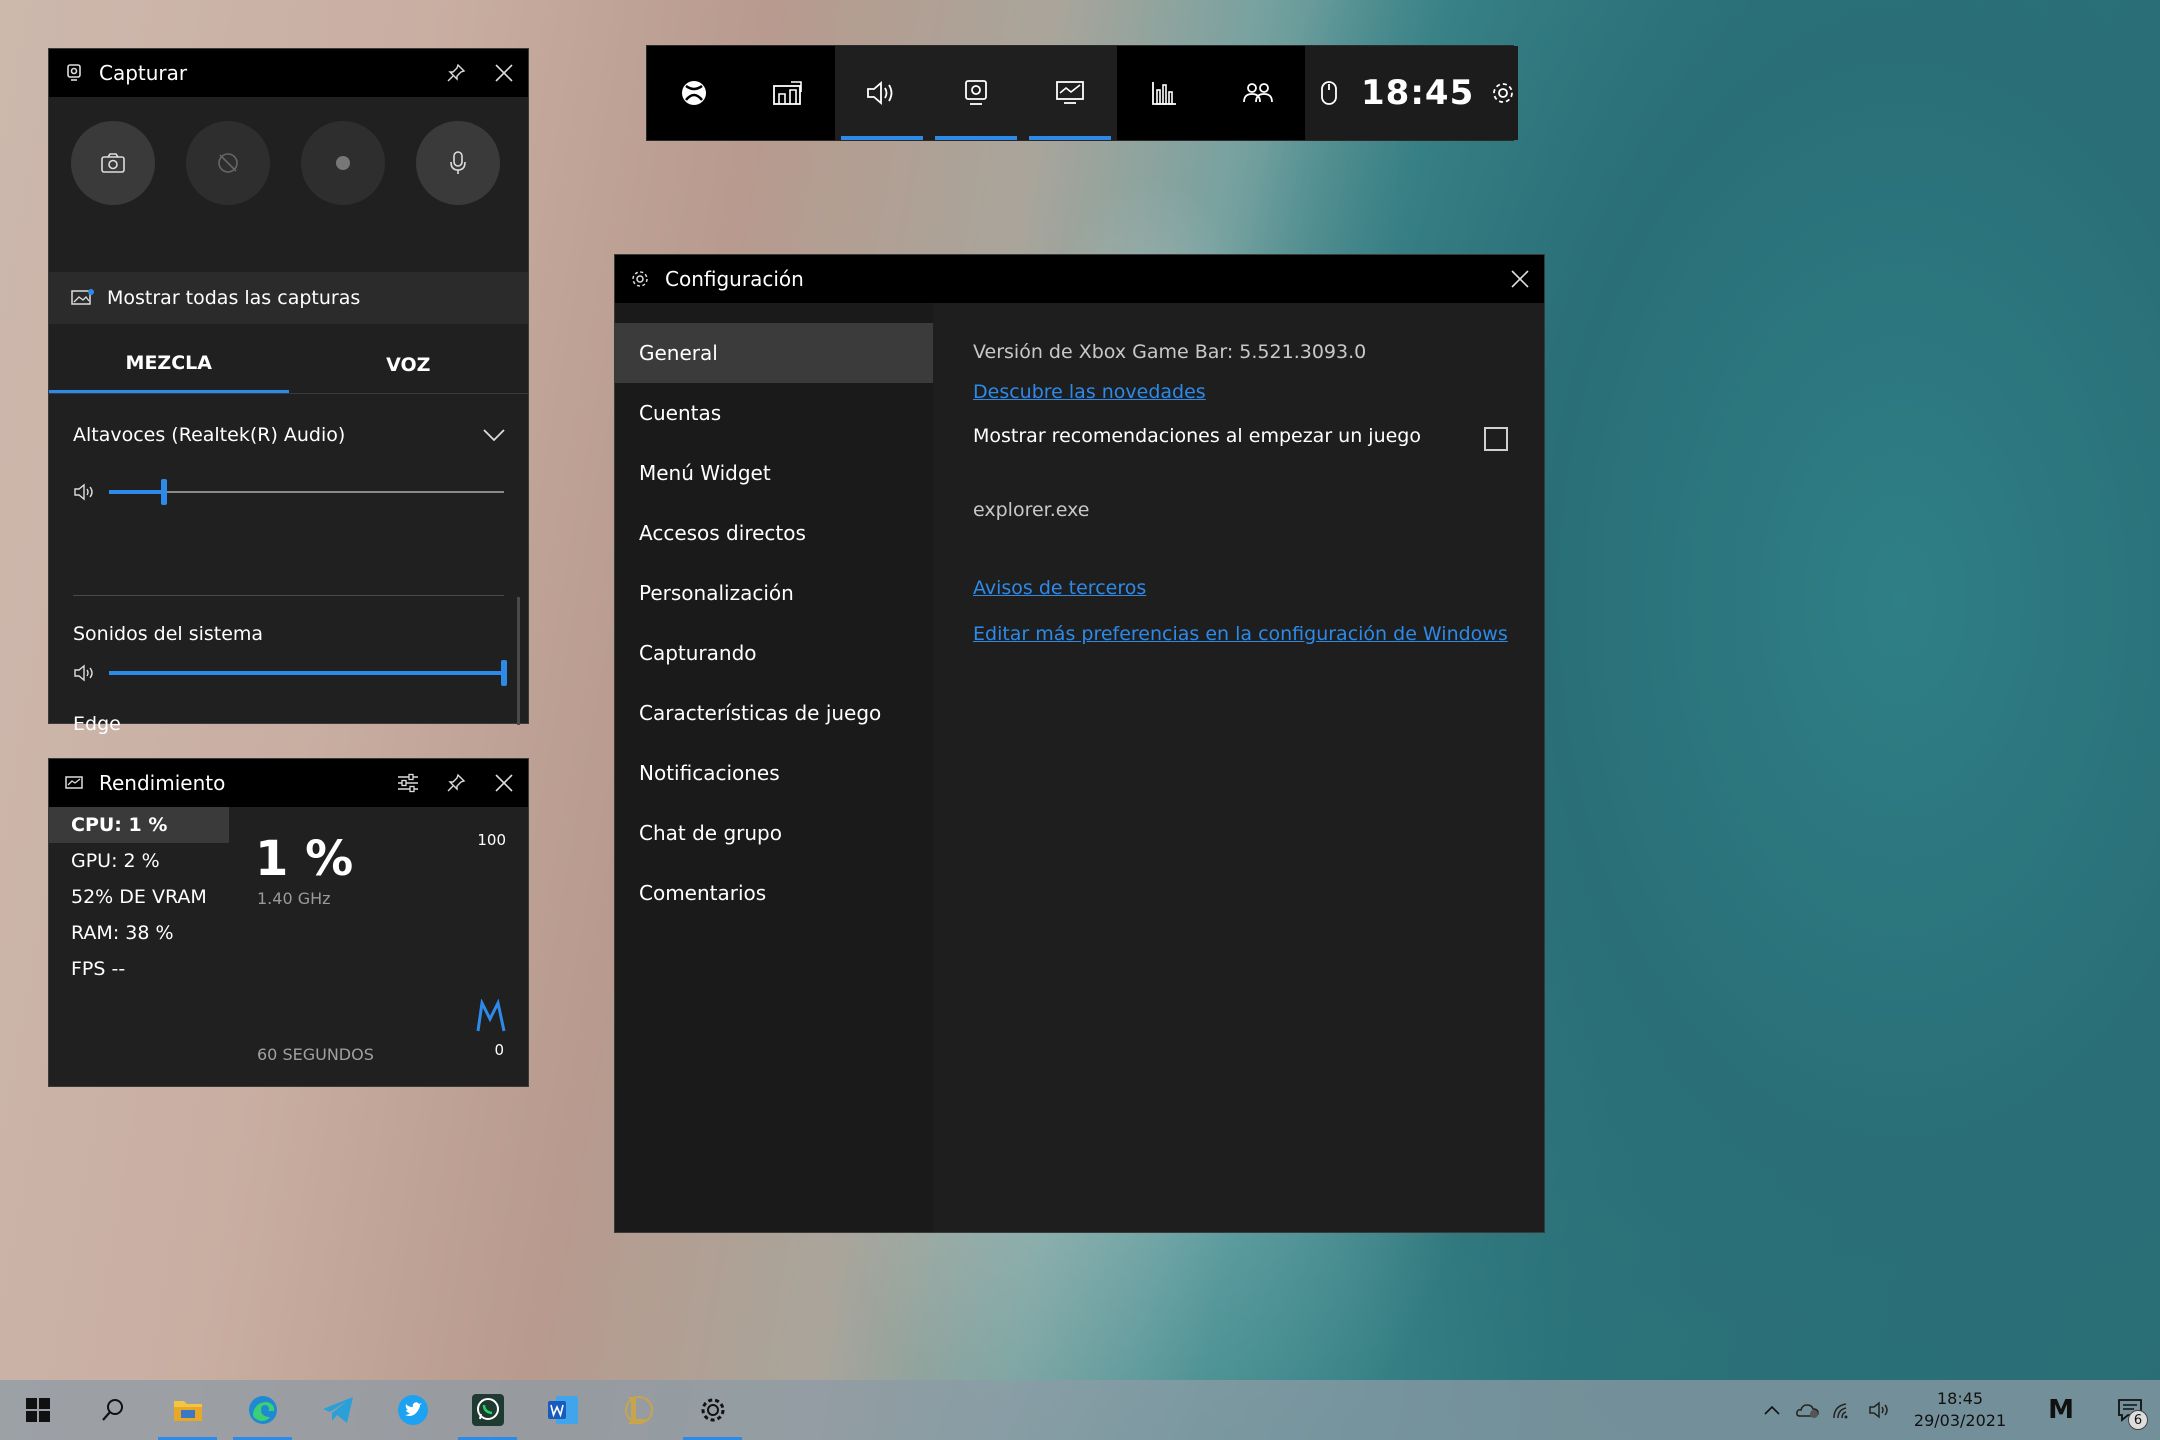 This screenshot has width=2160, height=1440. I want to click on cpu-frequency: 1.40 GHz, so click(294, 898).